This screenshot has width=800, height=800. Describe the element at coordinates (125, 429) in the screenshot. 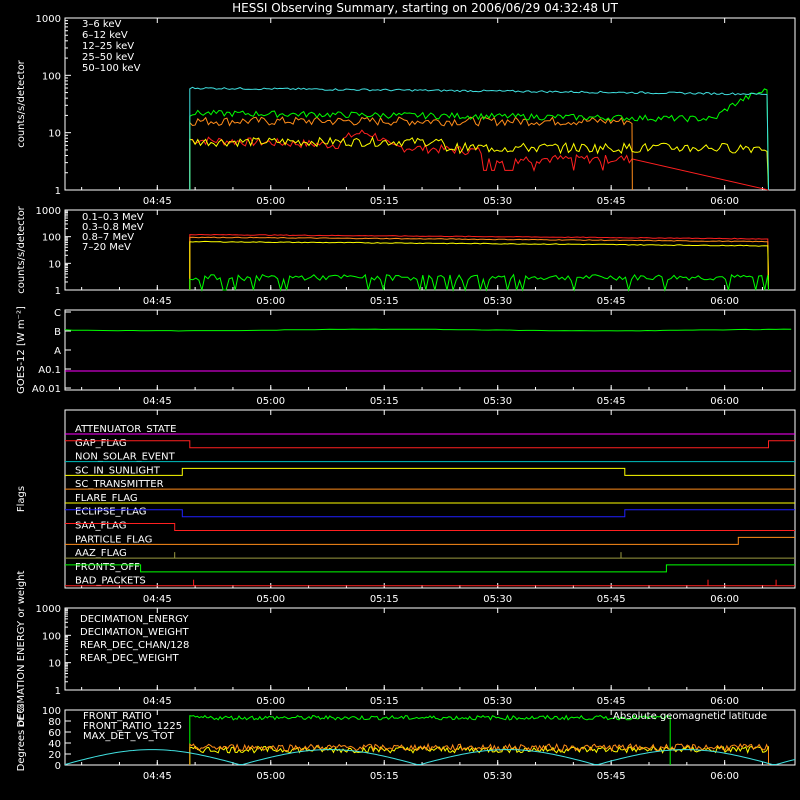

I see `flag-label: ATTENUATOR_STATE` at that location.